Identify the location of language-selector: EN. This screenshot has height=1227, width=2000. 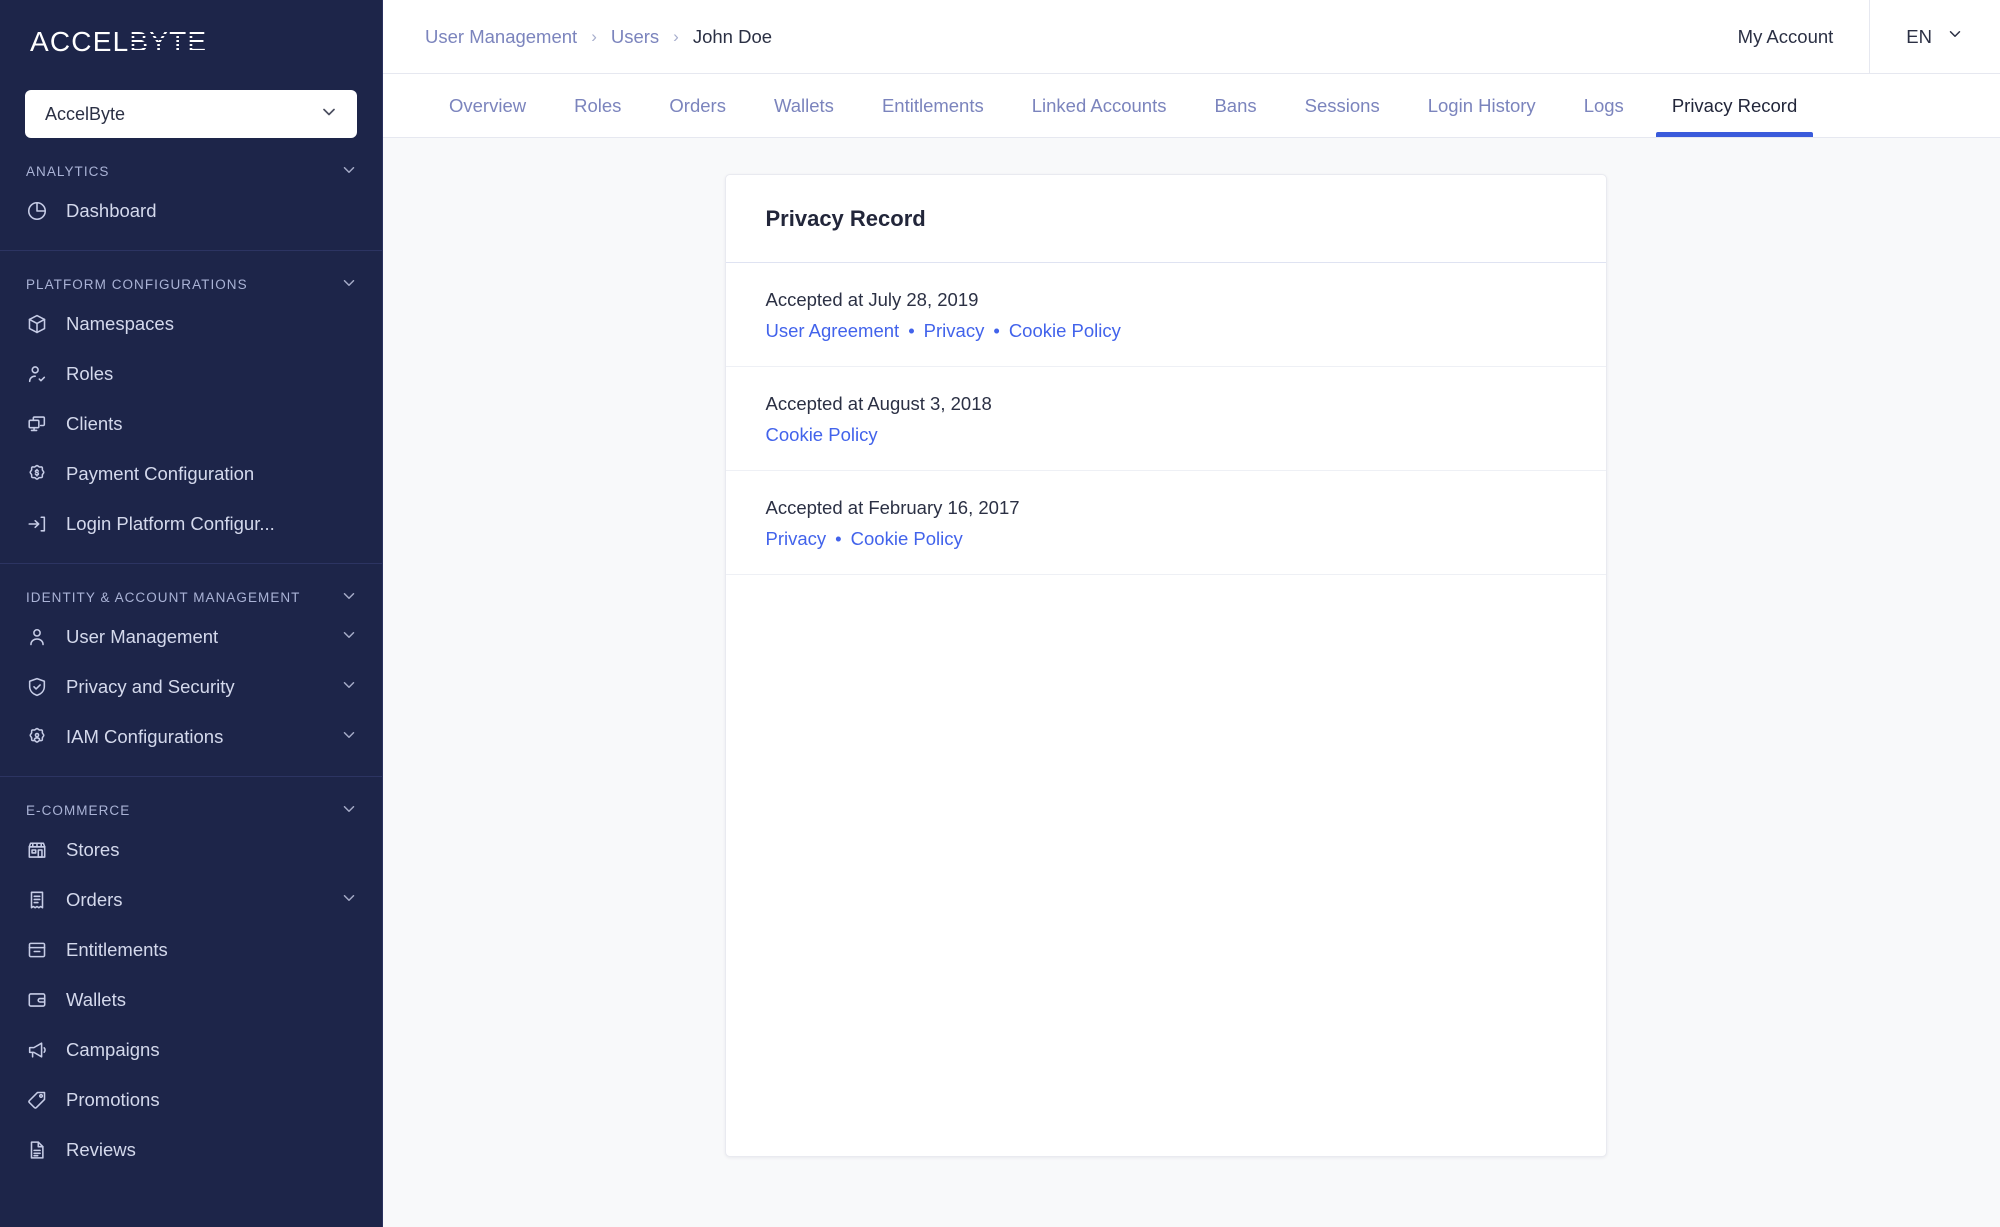
(1934, 36).